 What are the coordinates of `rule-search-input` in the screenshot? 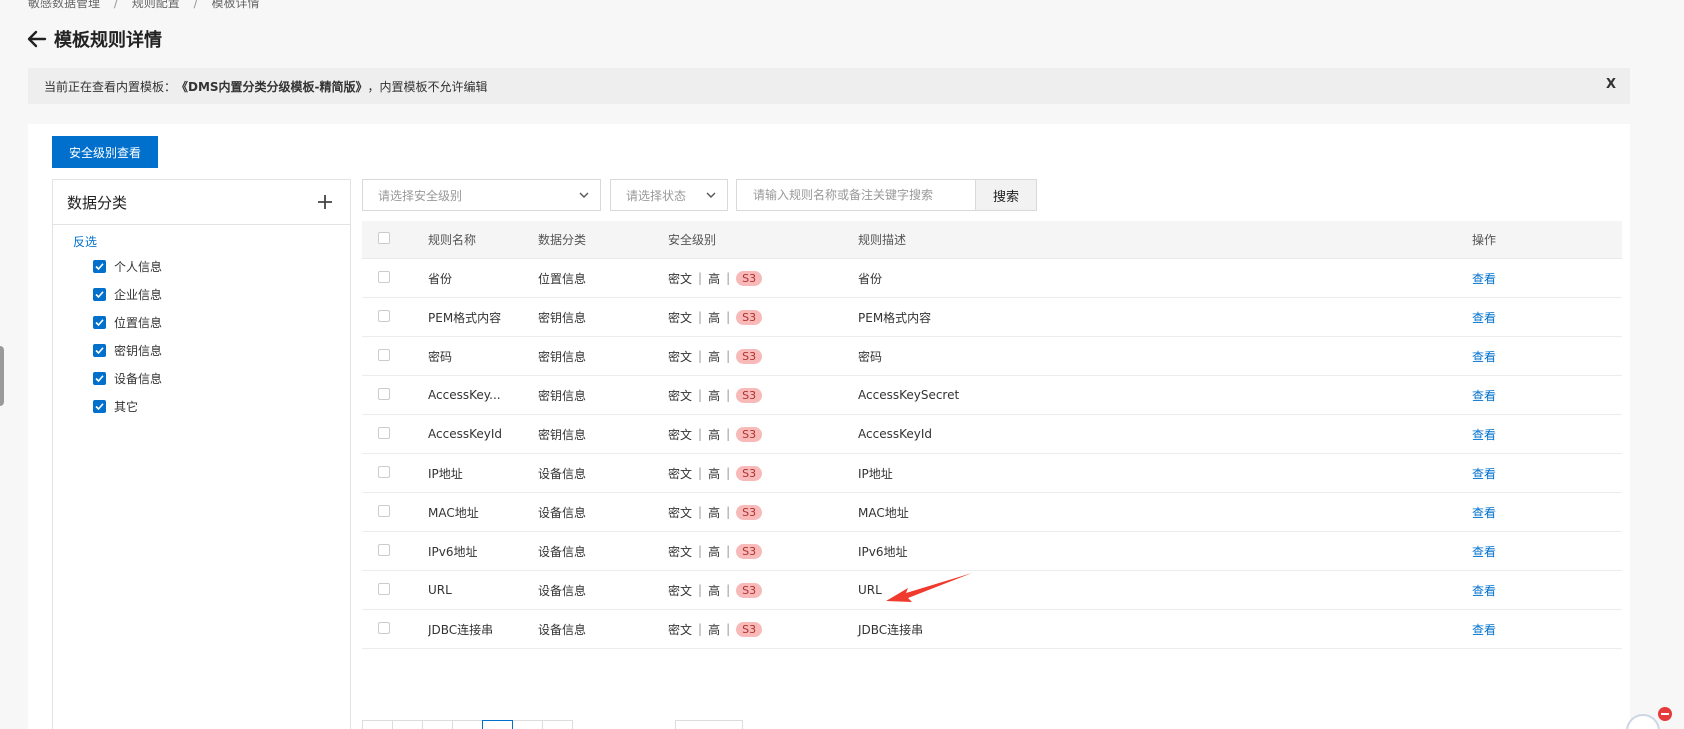 It's located at (856, 195).